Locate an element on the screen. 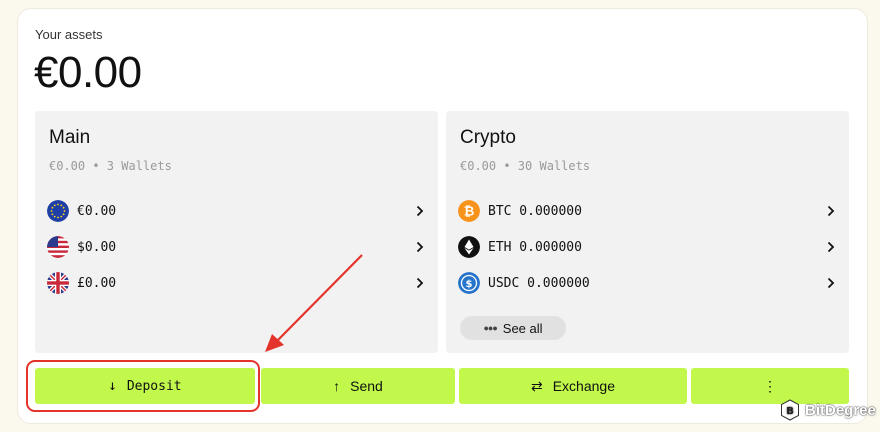 This screenshot has width=880, height=432. swap-arrows-icon: ⇄ is located at coordinates (536, 385).